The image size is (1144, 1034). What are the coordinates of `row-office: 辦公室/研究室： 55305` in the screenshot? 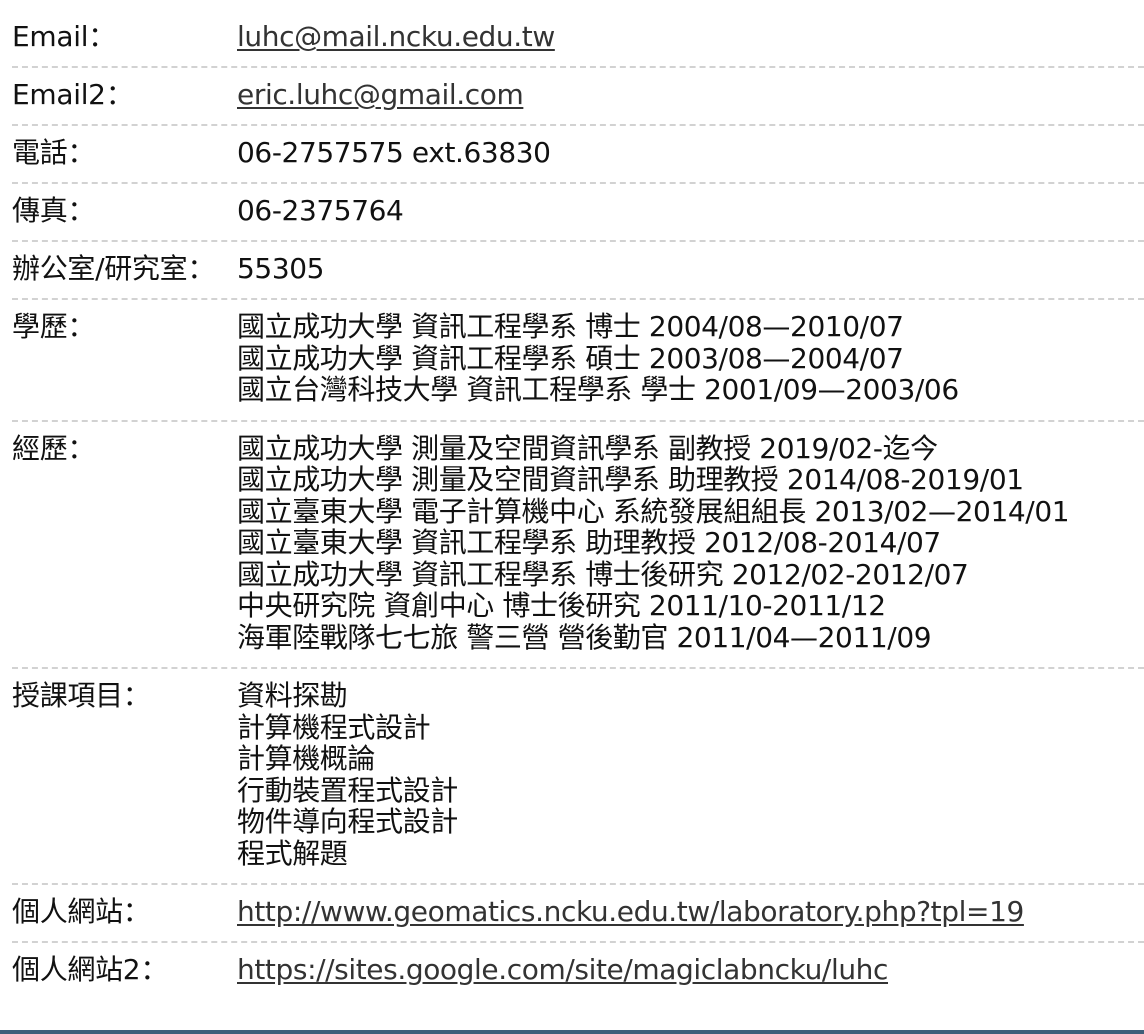 It's located at (578, 271).